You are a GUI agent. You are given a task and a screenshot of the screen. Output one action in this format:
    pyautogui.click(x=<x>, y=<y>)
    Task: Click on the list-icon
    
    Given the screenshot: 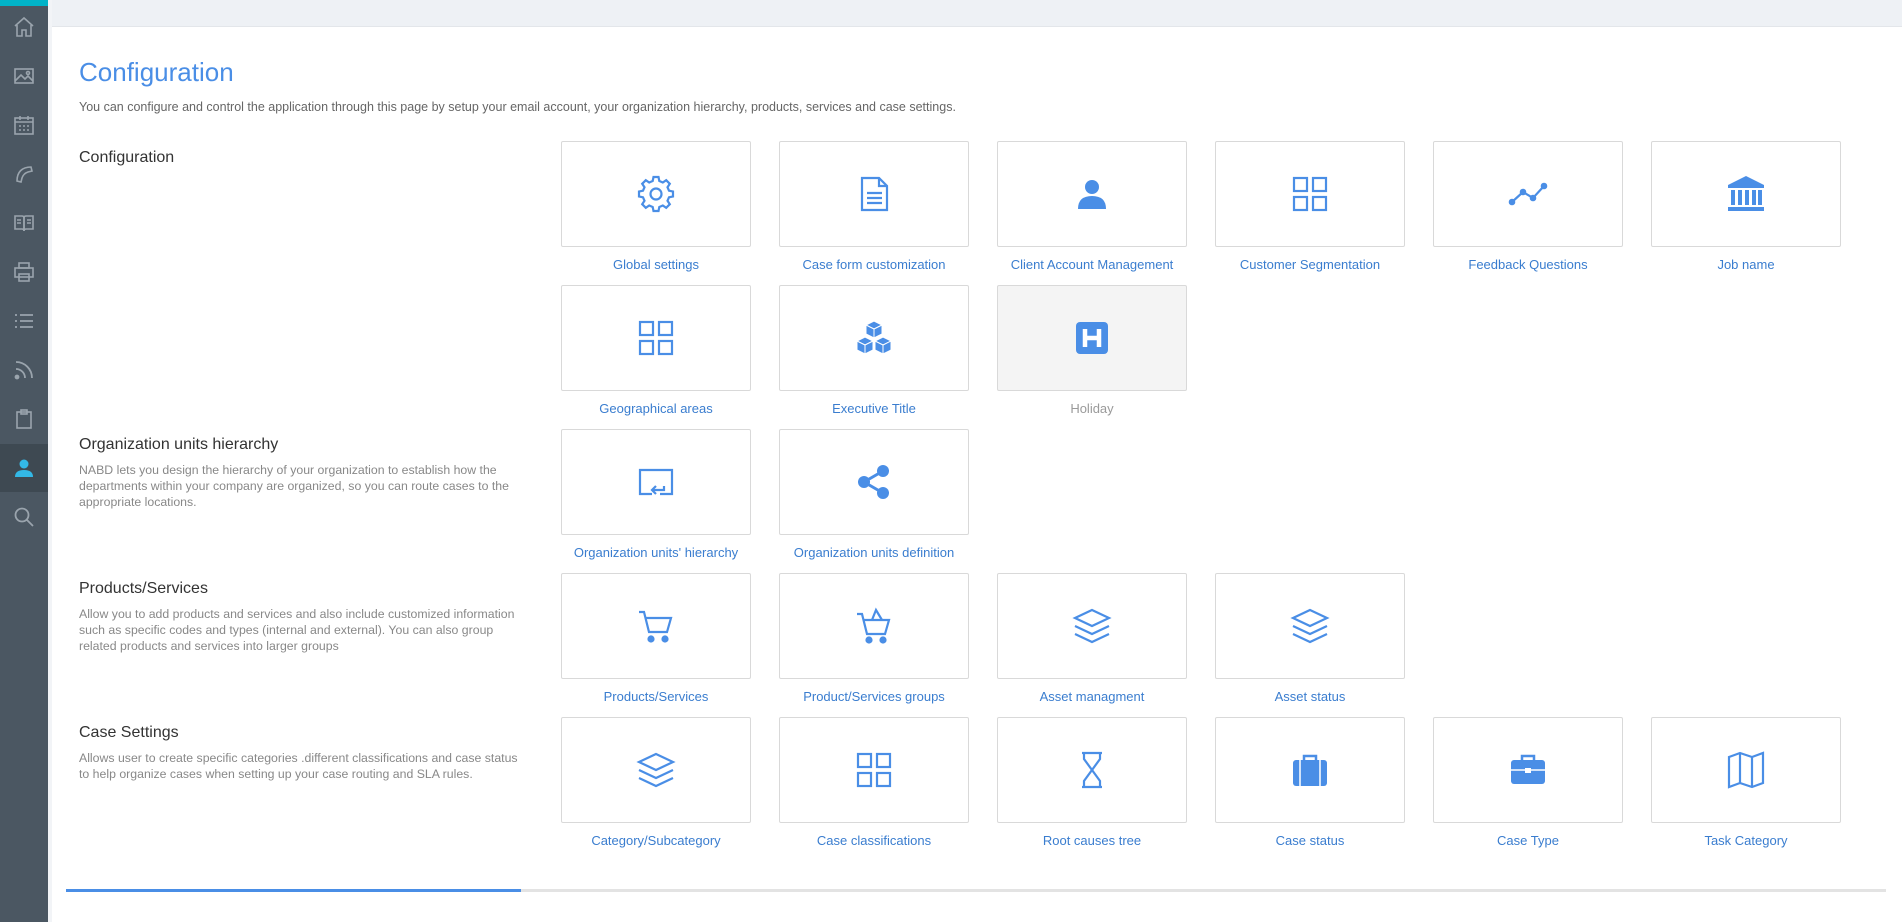 What is the action you would take?
    pyautogui.click(x=24, y=321)
    